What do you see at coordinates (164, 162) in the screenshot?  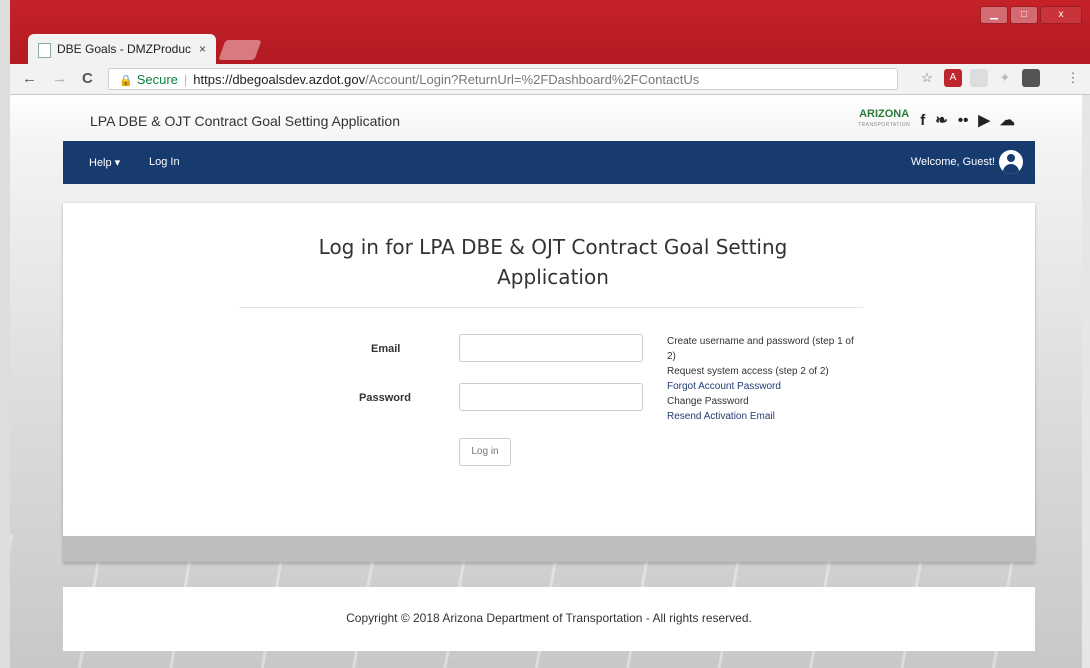 I see `nav-login-link: Log In` at bounding box center [164, 162].